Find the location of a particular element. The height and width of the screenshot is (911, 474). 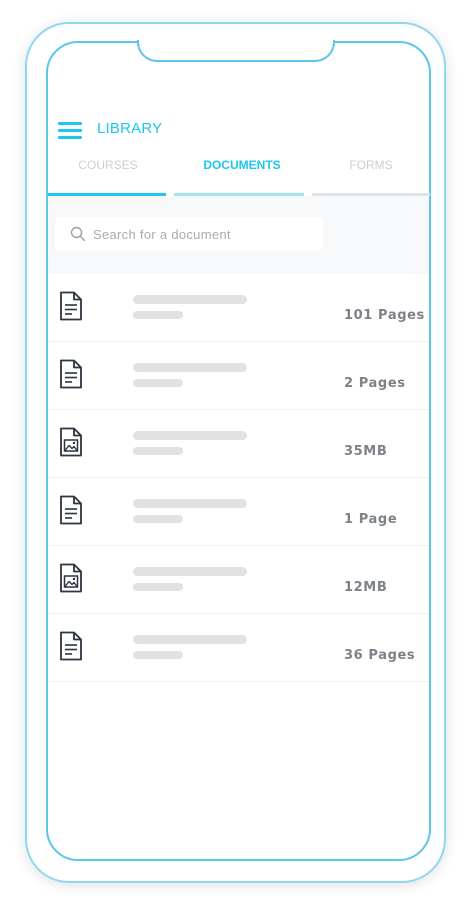

search-icon is located at coordinates (78, 234).